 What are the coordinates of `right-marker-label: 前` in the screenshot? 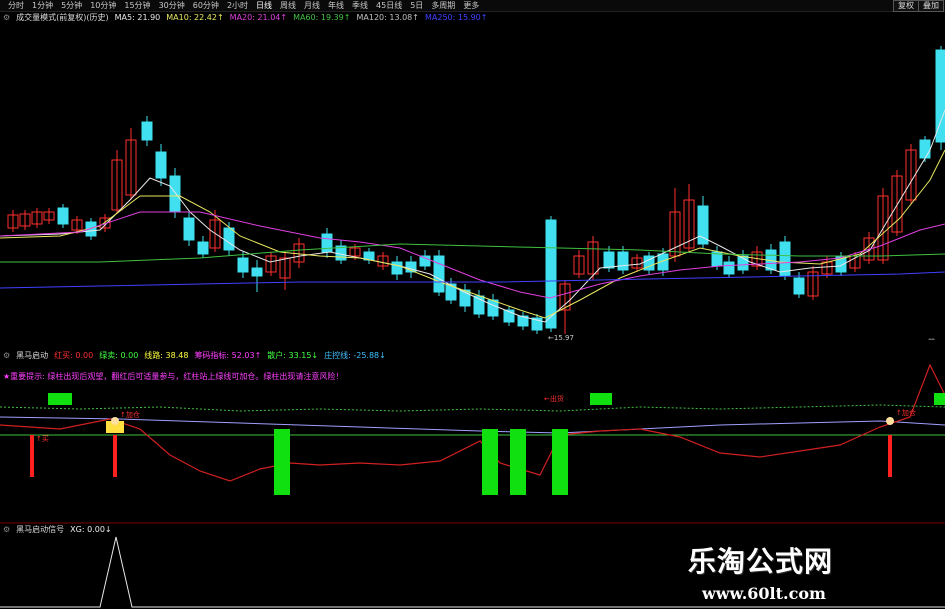 It's located at (931, 338).